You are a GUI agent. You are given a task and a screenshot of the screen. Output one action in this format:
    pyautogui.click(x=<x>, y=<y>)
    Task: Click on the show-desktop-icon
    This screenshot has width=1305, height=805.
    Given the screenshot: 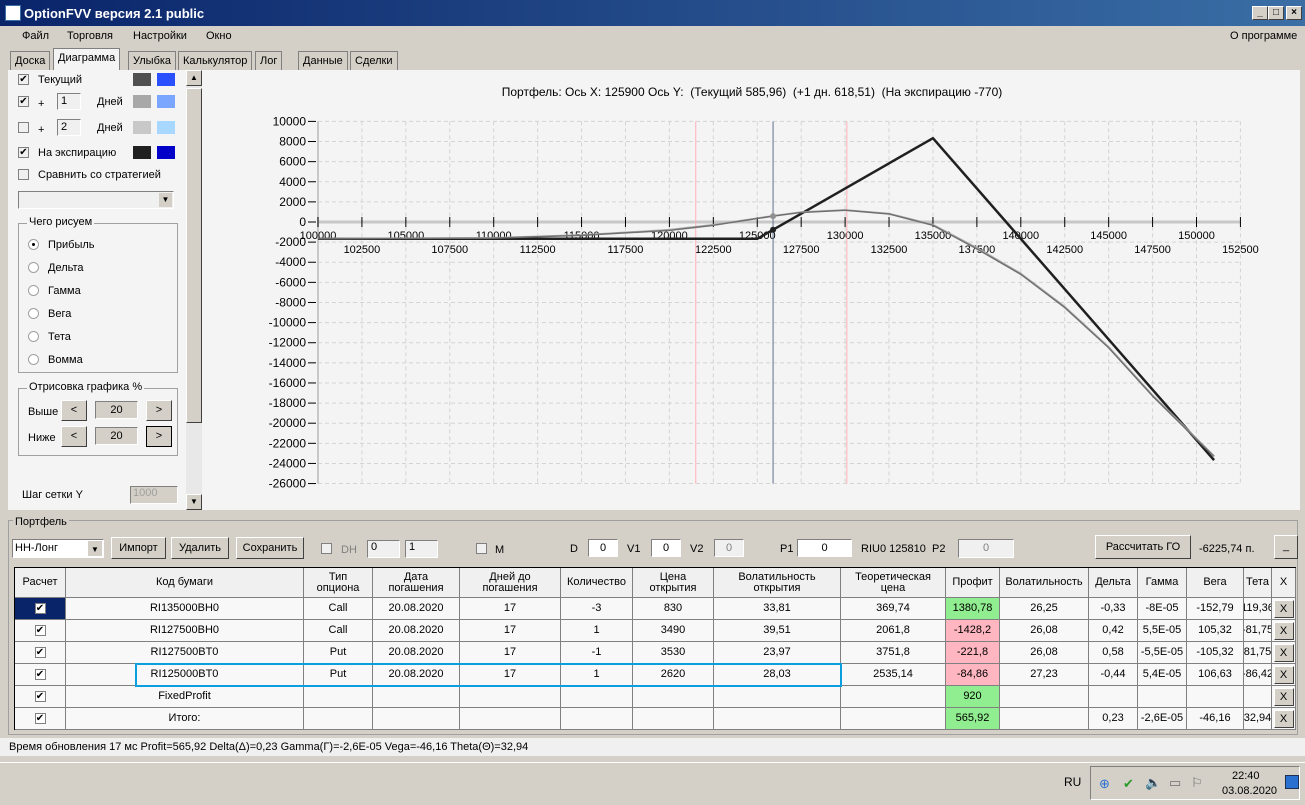 What is the action you would take?
    pyautogui.click(x=1292, y=782)
    